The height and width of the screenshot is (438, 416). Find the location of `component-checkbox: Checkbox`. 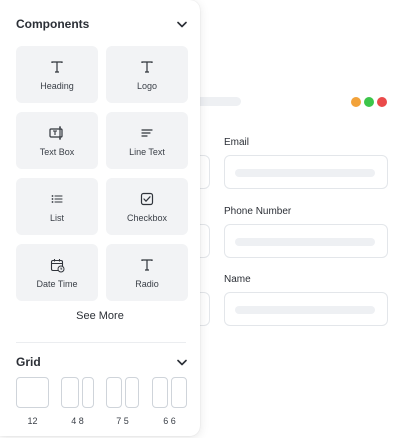

component-checkbox: Checkbox is located at coordinates (147, 206).